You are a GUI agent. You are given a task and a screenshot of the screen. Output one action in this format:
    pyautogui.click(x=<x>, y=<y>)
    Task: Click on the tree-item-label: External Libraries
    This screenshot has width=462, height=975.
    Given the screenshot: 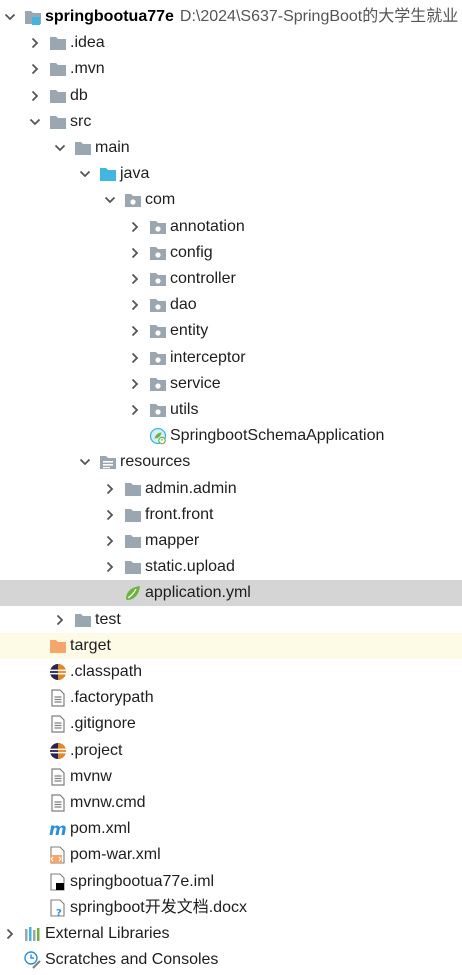 What is the action you would take?
    pyautogui.click(x=107, y=933)
    